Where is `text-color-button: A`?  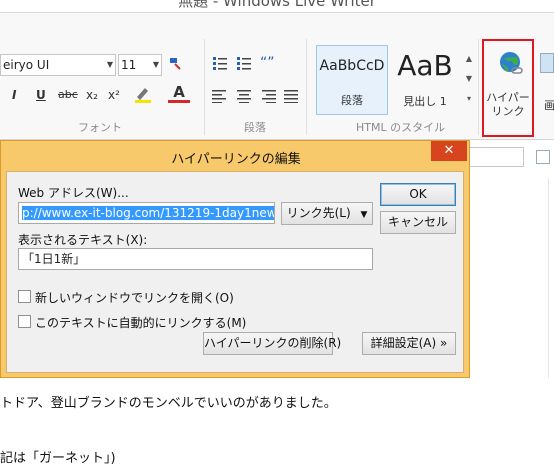 text-color-button: A is located at coordinates (179, 94).